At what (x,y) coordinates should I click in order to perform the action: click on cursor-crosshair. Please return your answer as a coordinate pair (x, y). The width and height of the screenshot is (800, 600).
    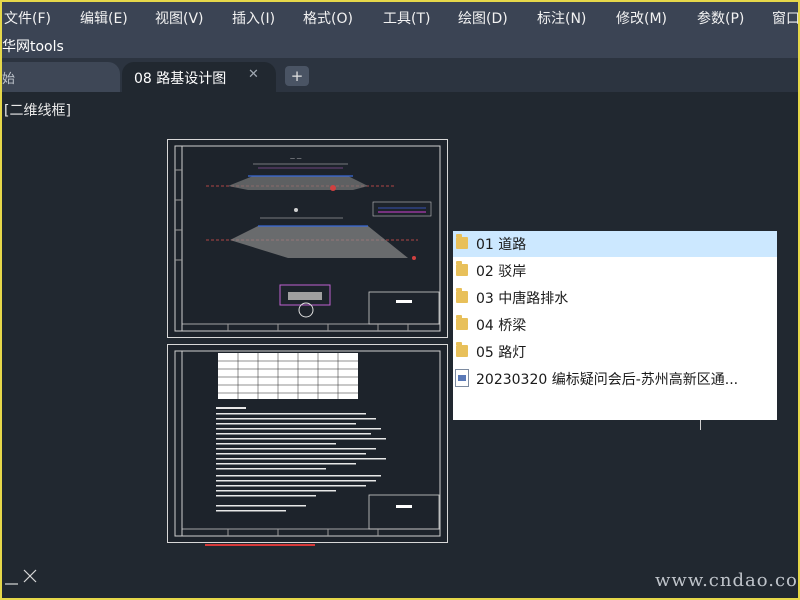
    Looking at the image, I should click on (700, 425).